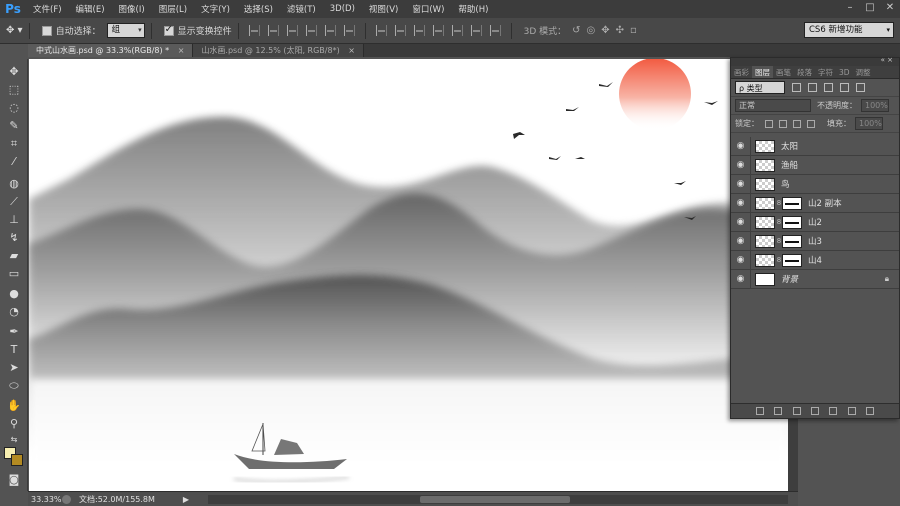 The width and height of the screenshot is (900, 506). I want to click on workspace-dropdown: CS6 新增功能 ▾, so click(849, 30).